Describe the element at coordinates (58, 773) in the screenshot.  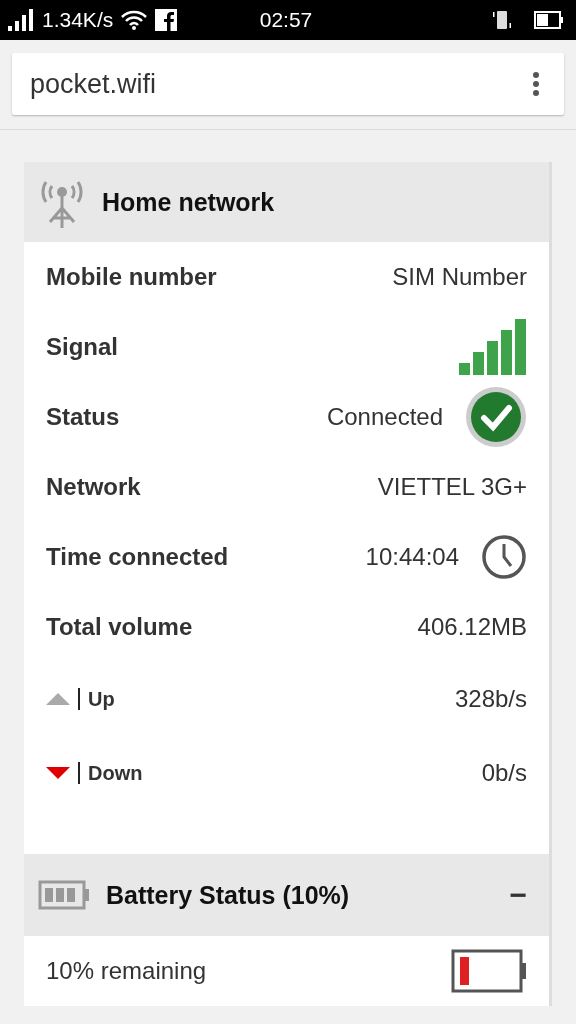
I see `down-arrow-icon` at that location.